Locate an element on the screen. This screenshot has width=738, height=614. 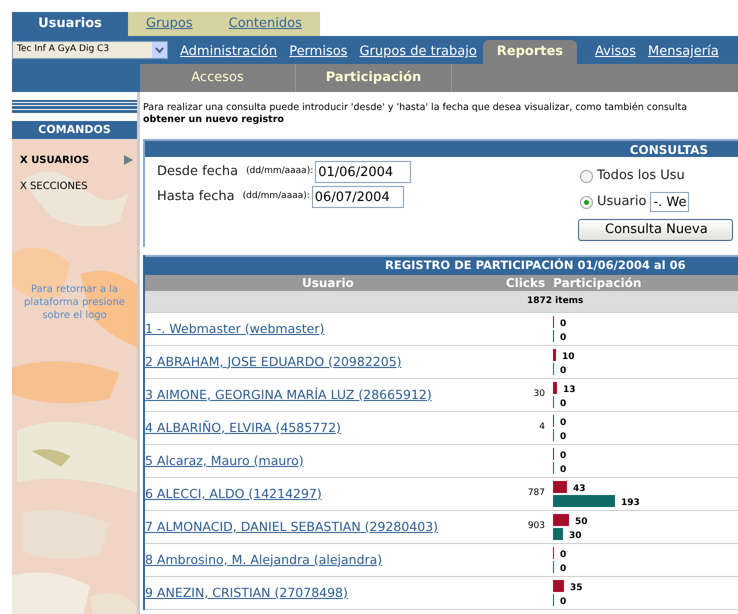
user-link: 9 ANEZIN, CRISTIAN (27078498) is located at coordinates (323, 593).